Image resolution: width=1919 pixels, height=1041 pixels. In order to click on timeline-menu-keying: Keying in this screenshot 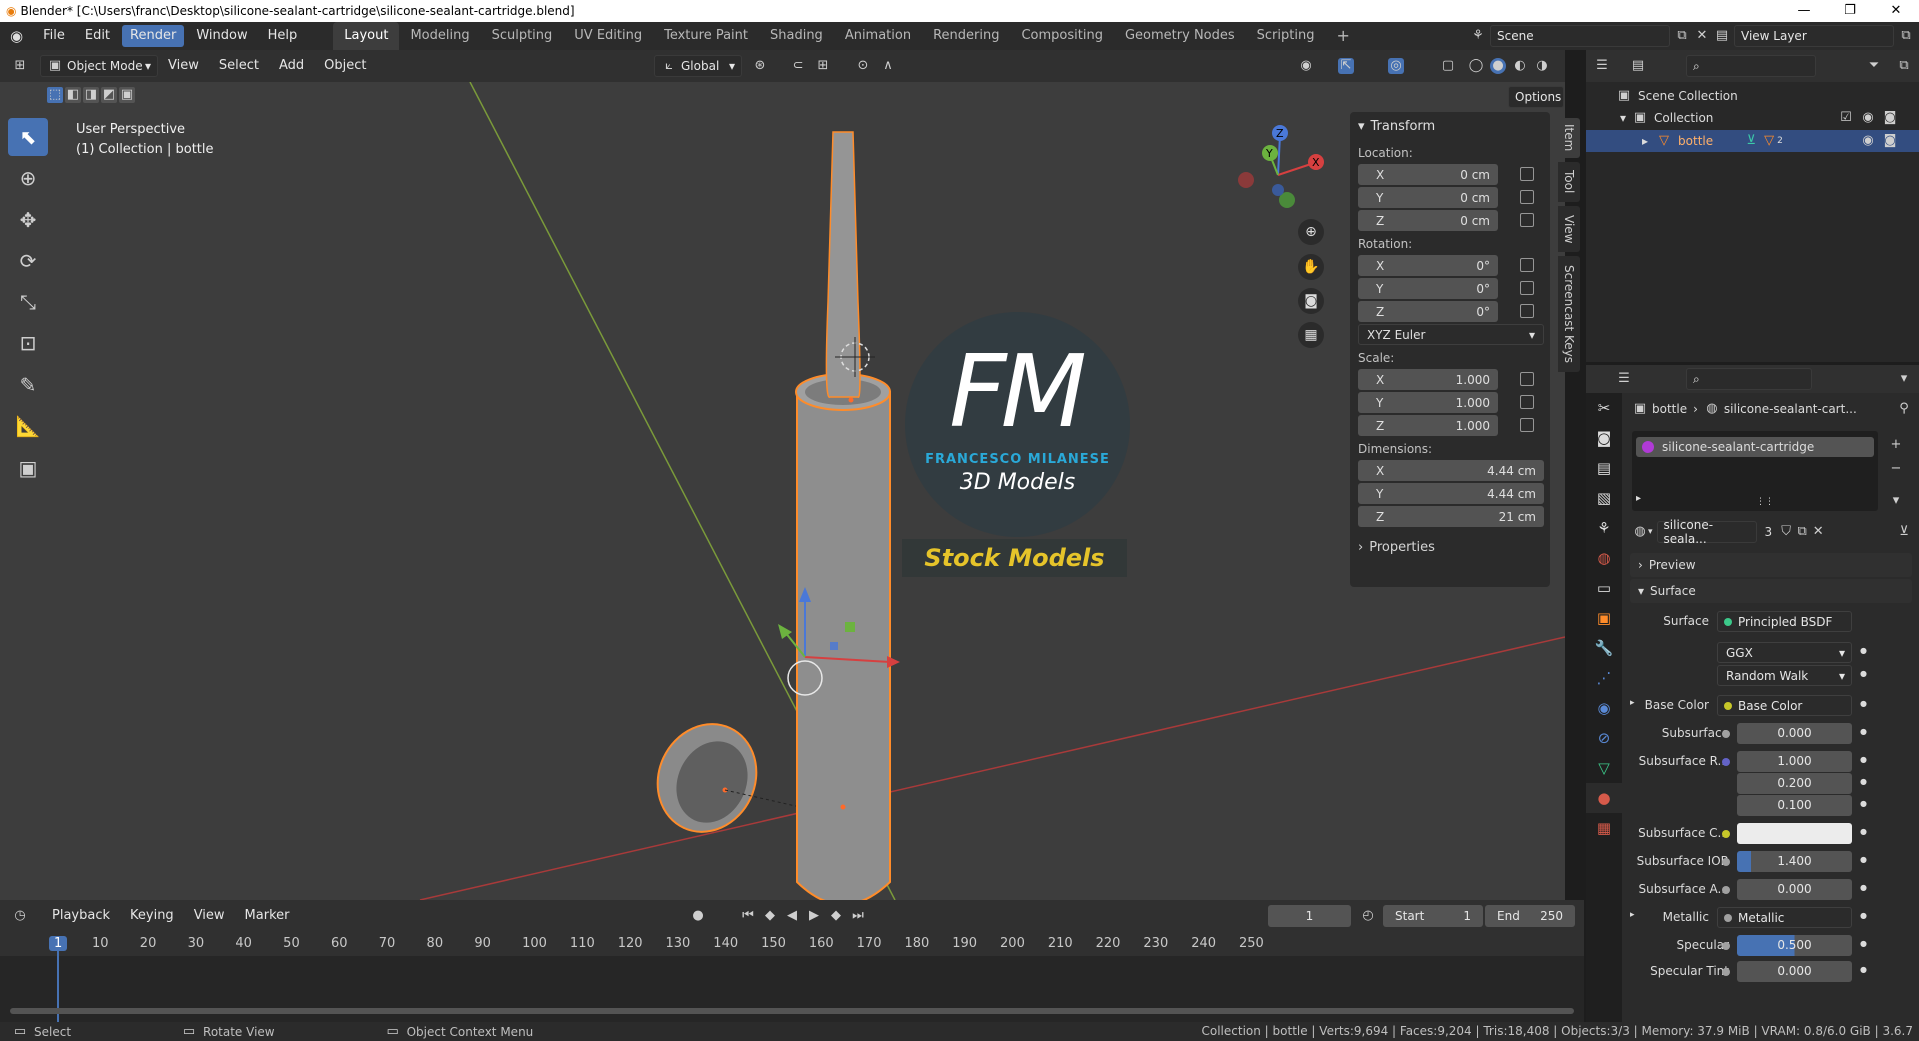, I will do `click(152, 916)`.